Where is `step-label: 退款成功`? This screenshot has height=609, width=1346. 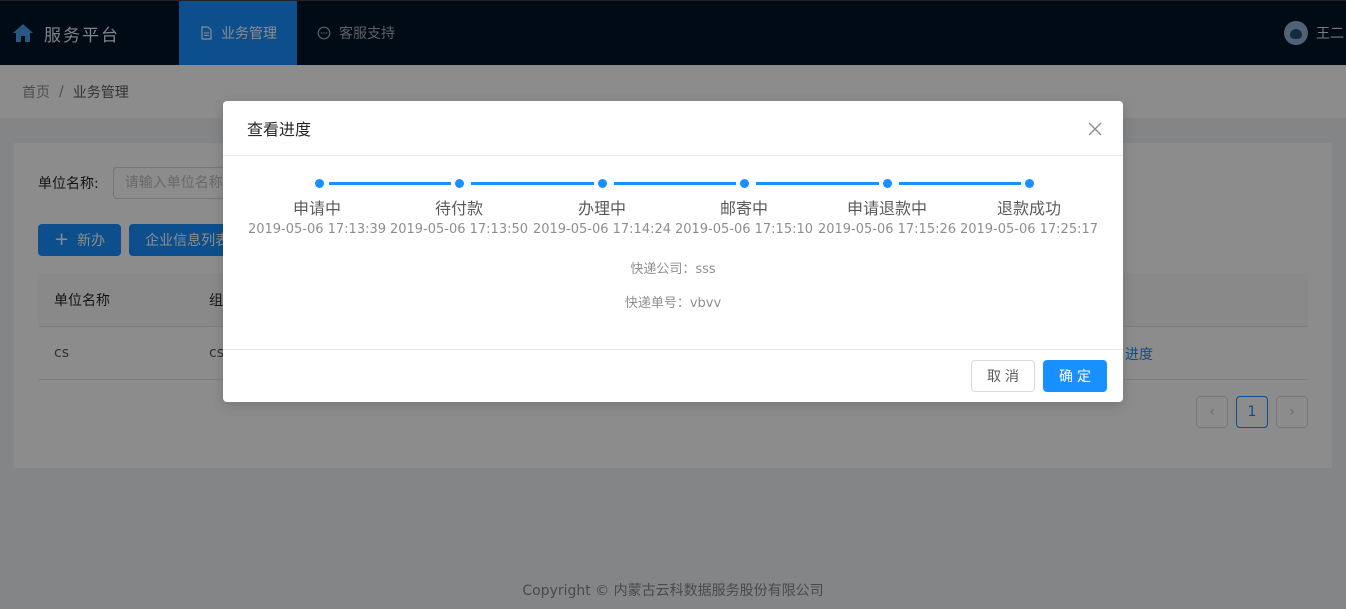
step-label: 退款成功 is located at coordinates (1028, 208).